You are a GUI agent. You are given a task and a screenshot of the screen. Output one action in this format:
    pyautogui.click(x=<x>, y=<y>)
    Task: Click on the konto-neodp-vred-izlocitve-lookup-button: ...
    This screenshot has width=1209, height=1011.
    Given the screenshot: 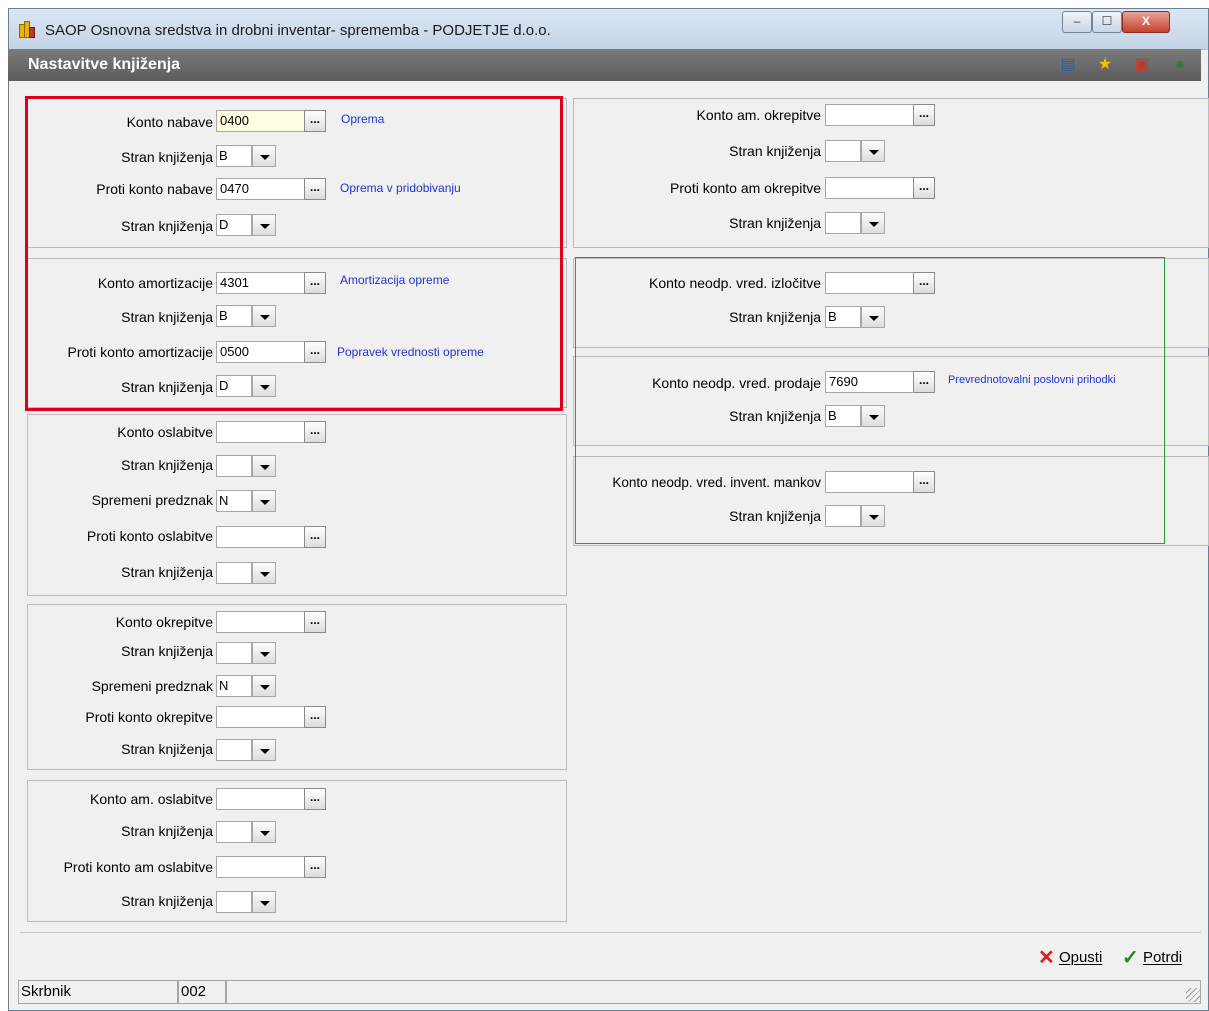 What is the action you would take?
    pyautogui.click(x=924, y=283)
    